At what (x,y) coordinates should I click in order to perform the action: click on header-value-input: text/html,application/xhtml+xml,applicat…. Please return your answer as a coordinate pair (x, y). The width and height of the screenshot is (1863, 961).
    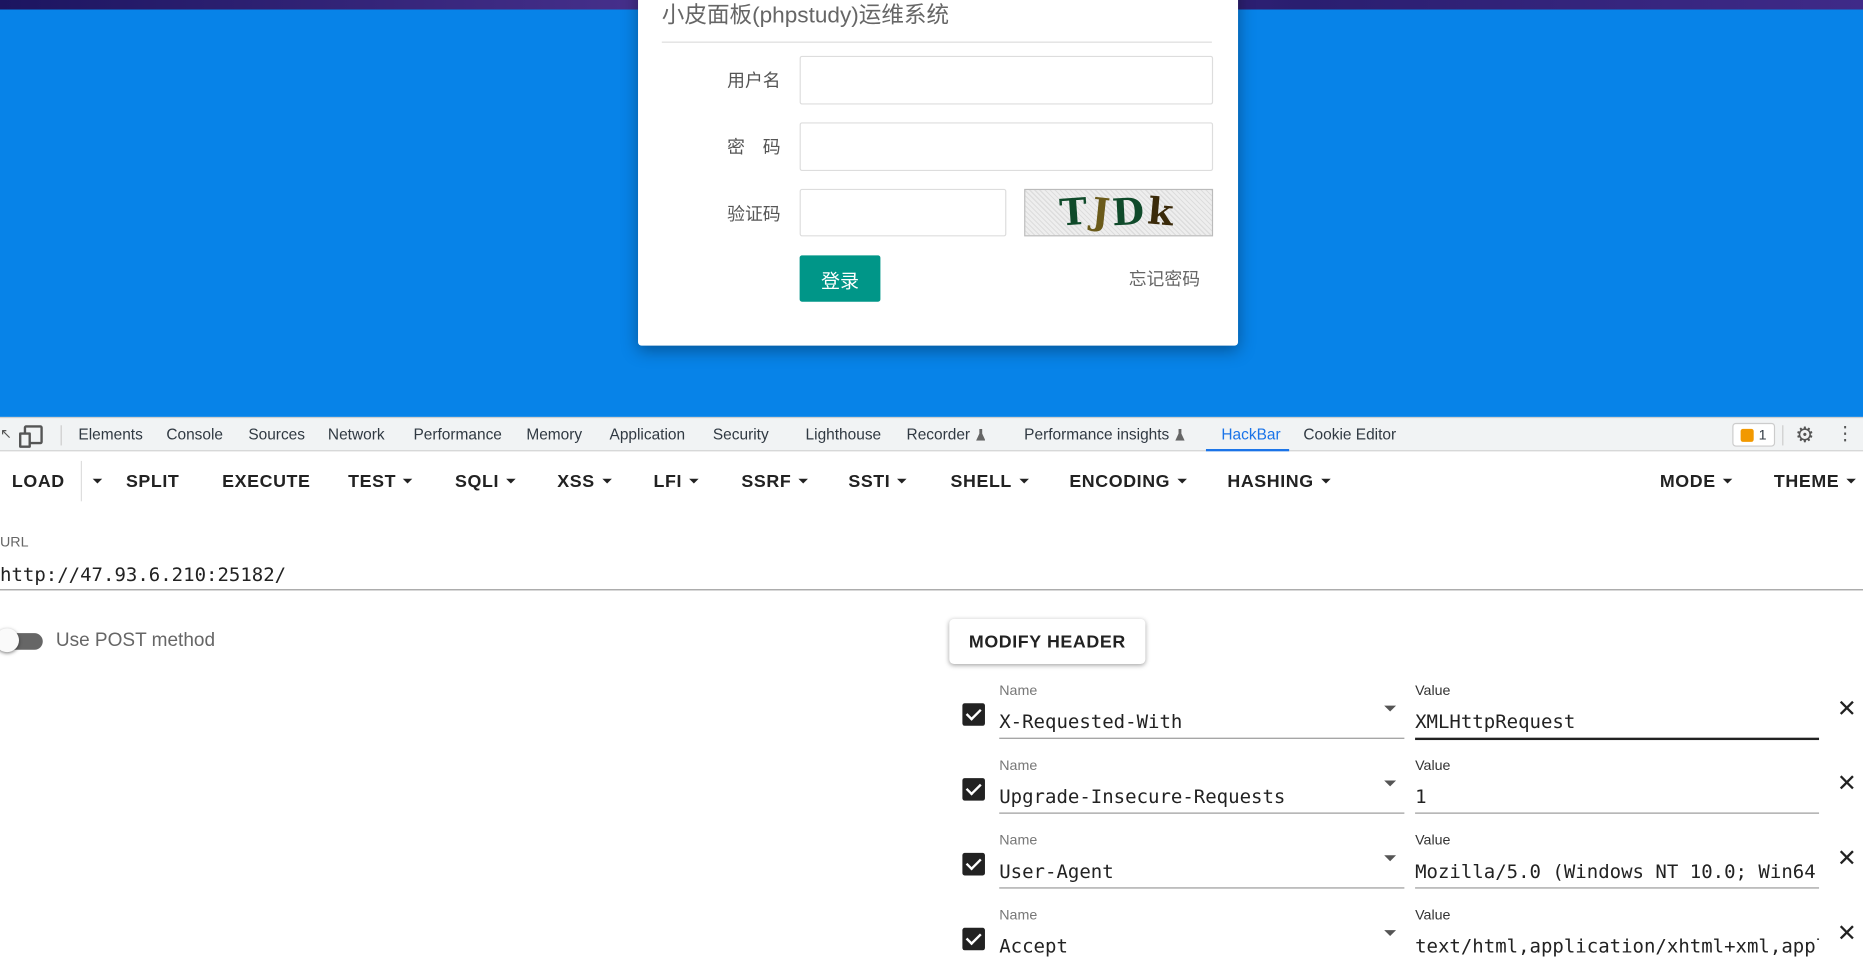
    Looking at the image, I should click on (1617, 946).